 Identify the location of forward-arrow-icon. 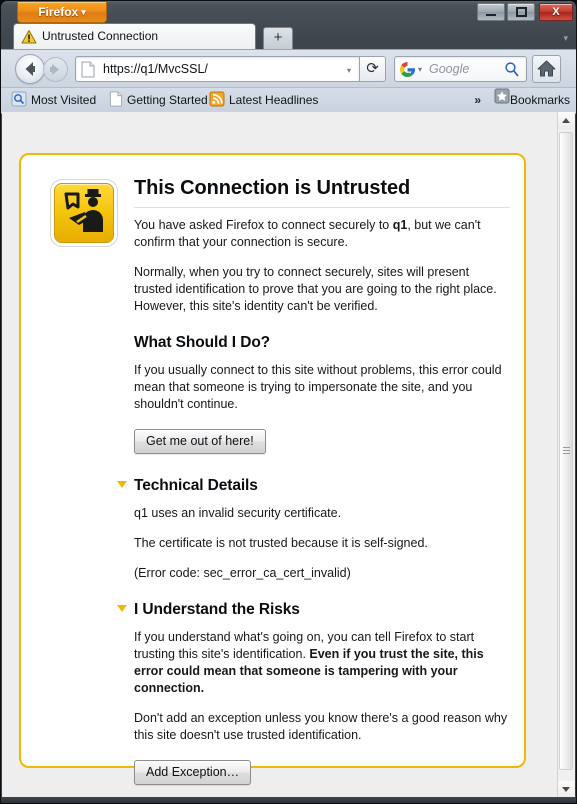
(54, 69).